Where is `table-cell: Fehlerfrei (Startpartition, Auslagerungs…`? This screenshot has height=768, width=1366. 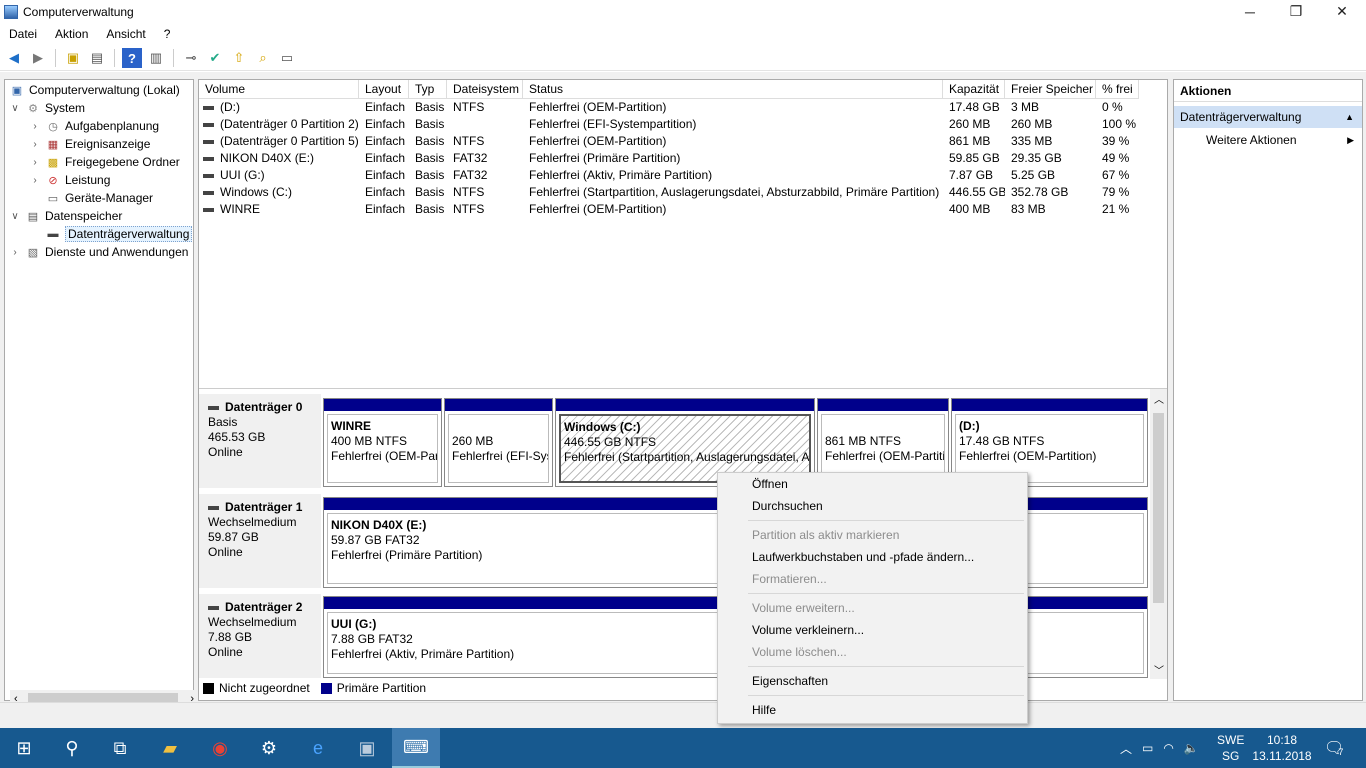
table-cell: Fehlerfrei (Startpartition, Auslagerungs… is located at coordinates (734, 192).